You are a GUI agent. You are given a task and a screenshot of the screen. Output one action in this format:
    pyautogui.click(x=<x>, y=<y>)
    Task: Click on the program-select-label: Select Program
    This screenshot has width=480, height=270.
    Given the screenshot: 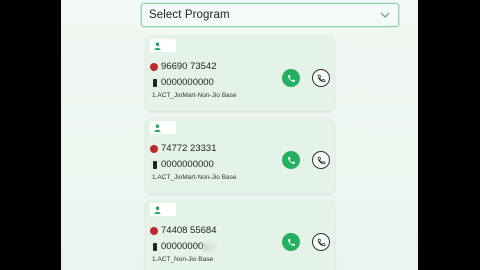 What is the action you would take?
    pyautogui.click(x=189, y=15)
    